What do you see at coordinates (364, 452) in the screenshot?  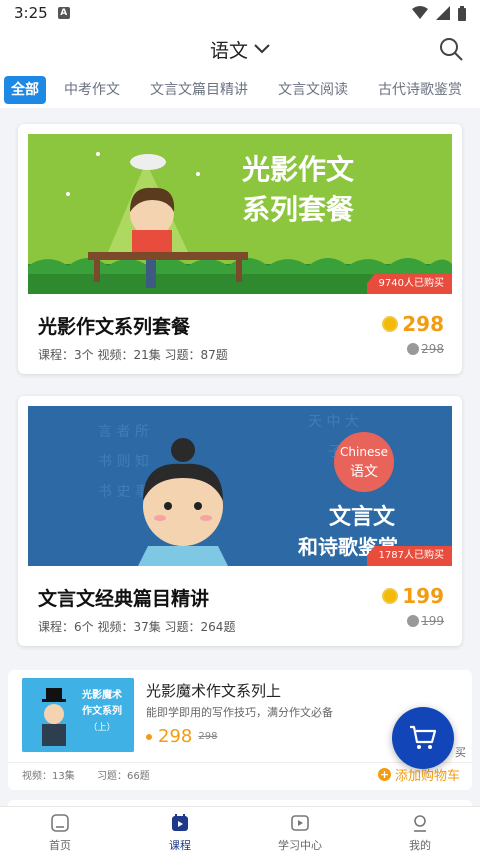 I see `bubble-line1: Chinese` at bounding box center [364, 452].